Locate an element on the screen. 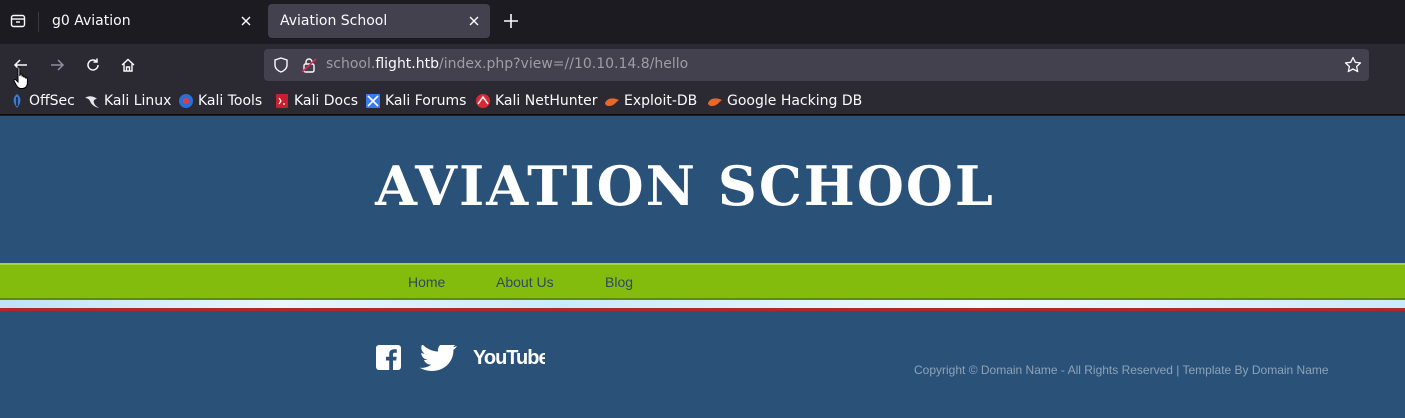 The width and height of the screenshot is (1405, 418). bookmark-label: OffSec is located at coordinates (52, 101).